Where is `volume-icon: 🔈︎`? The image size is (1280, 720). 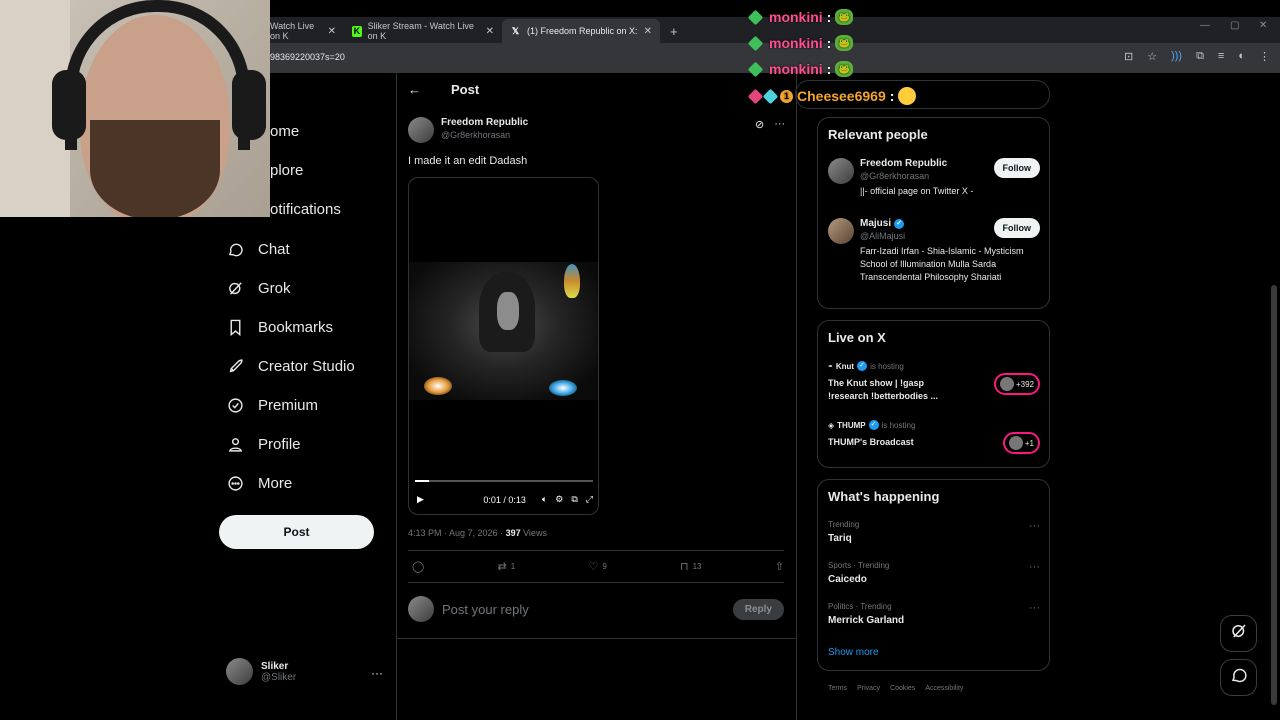 volume-icon: 🔈︎ is located at coordinates (544, 499).